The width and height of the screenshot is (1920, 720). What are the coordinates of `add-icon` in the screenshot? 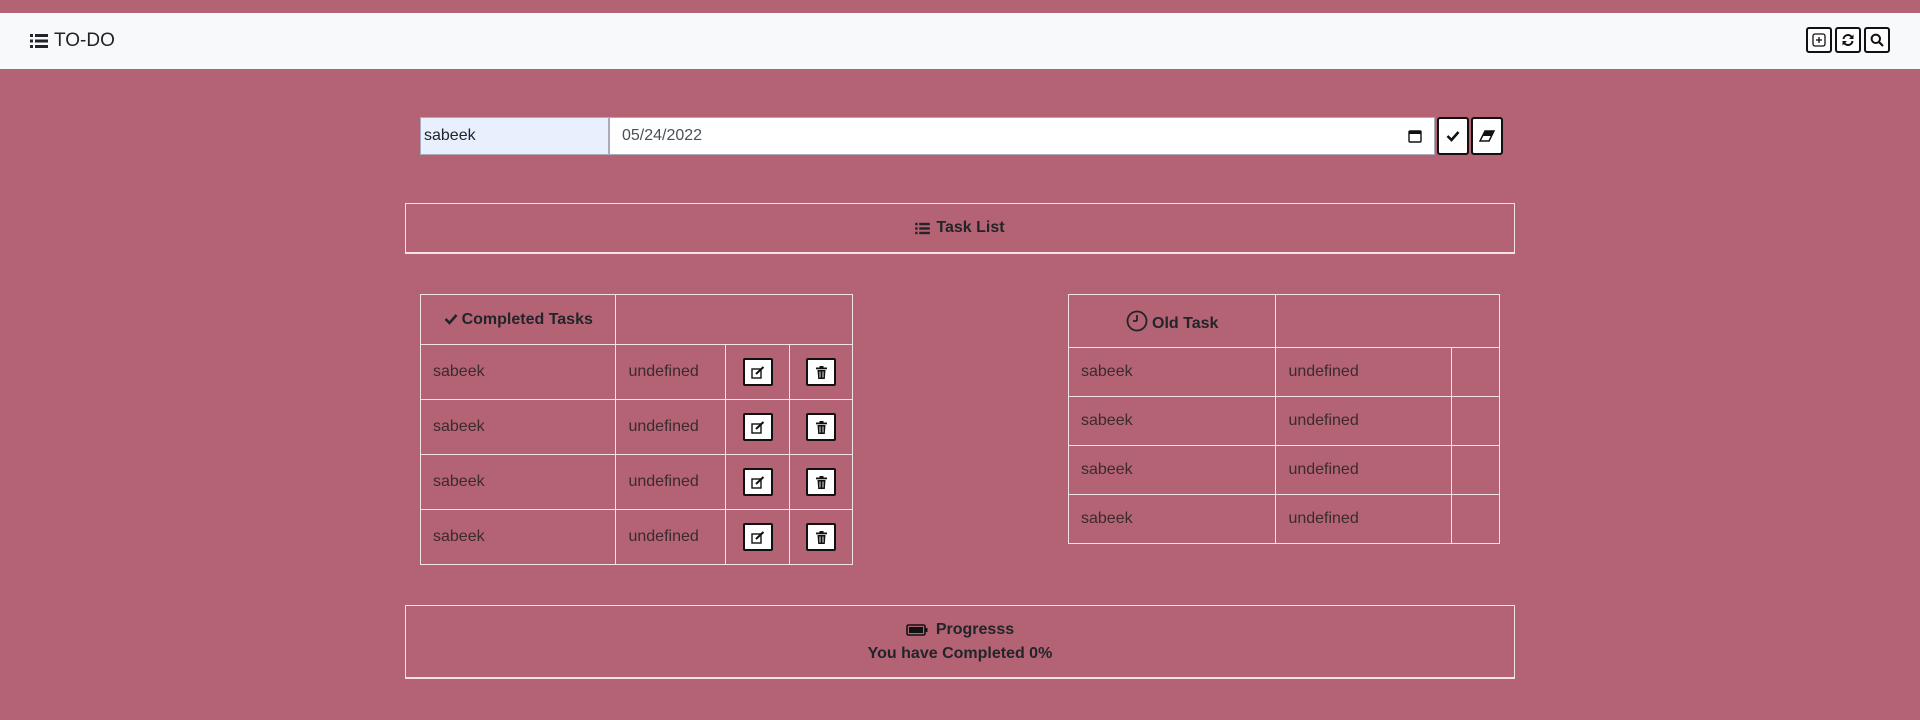 It's located at (1819, 40).